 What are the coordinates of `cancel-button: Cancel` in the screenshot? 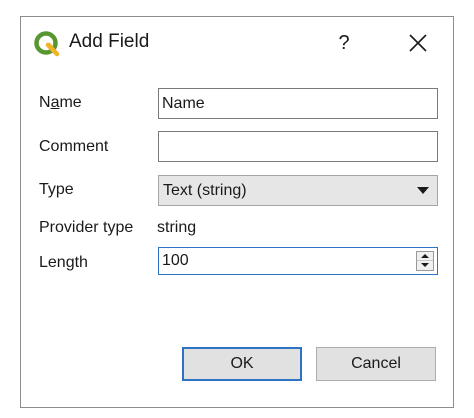 It's located at (376, 364).